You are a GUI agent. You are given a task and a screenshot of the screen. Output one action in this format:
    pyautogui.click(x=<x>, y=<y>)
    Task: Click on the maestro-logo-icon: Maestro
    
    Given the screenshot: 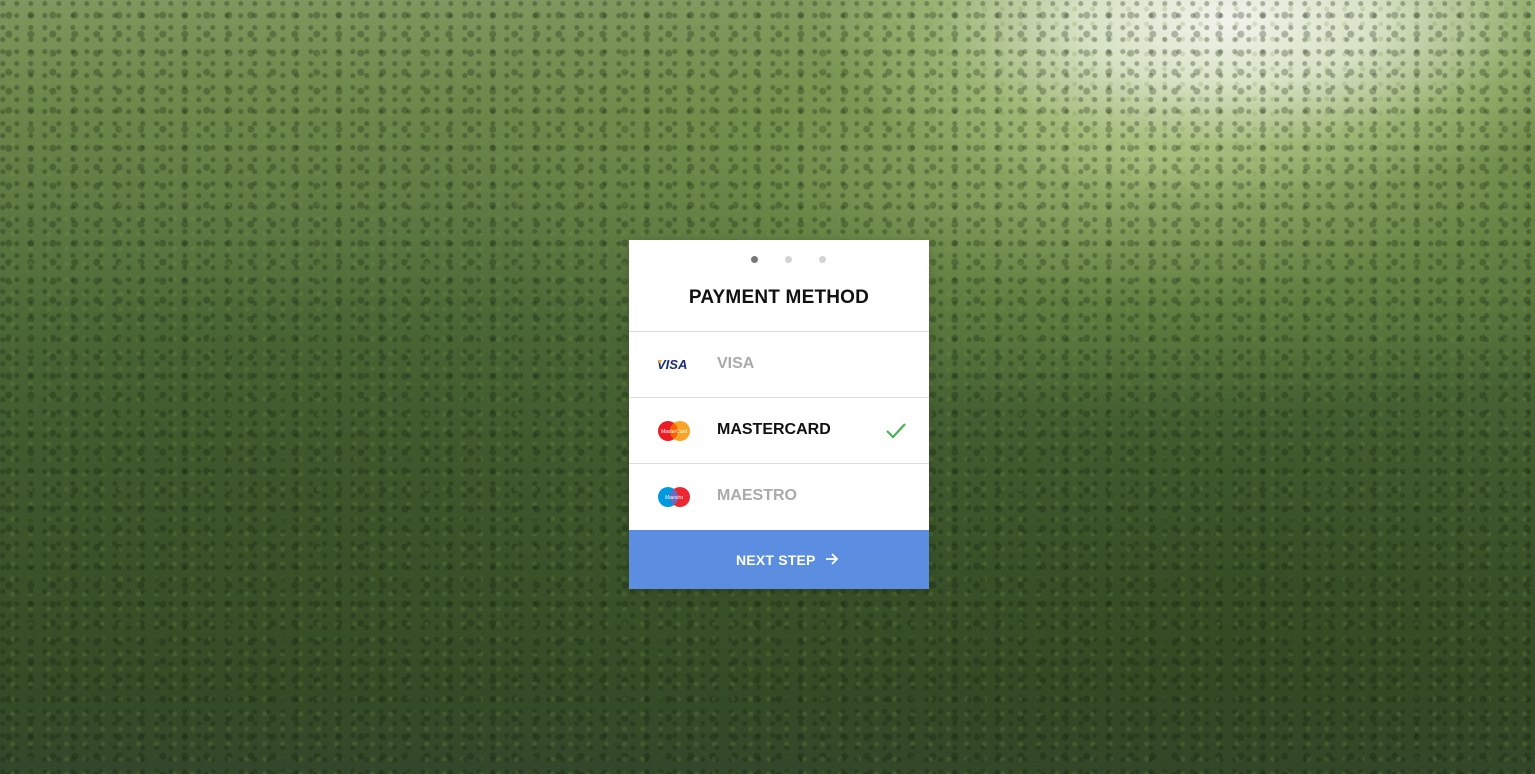 What is the action you would take?
    pyautogui.click(x=674, y=497)
    